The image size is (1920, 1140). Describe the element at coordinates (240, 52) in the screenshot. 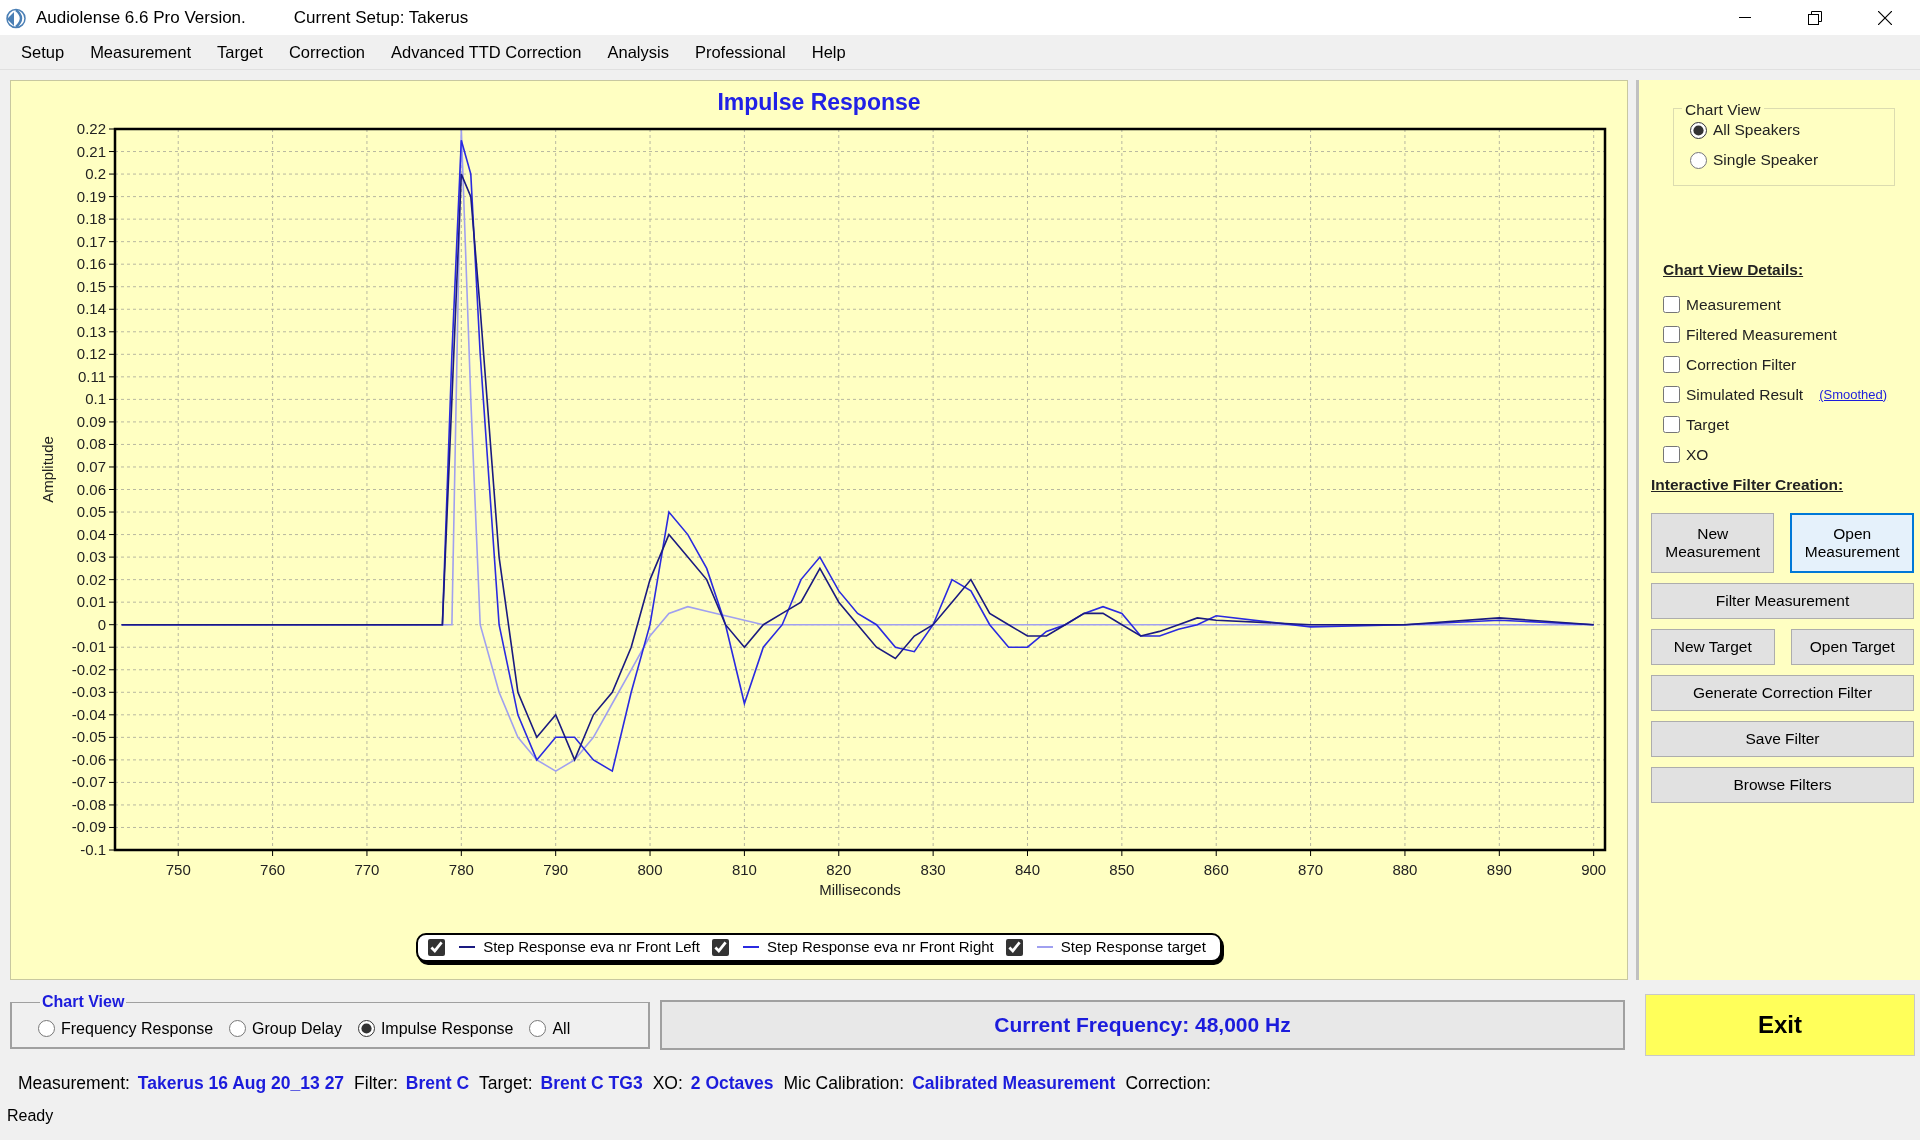

I see `menu-item: Target` at that location.